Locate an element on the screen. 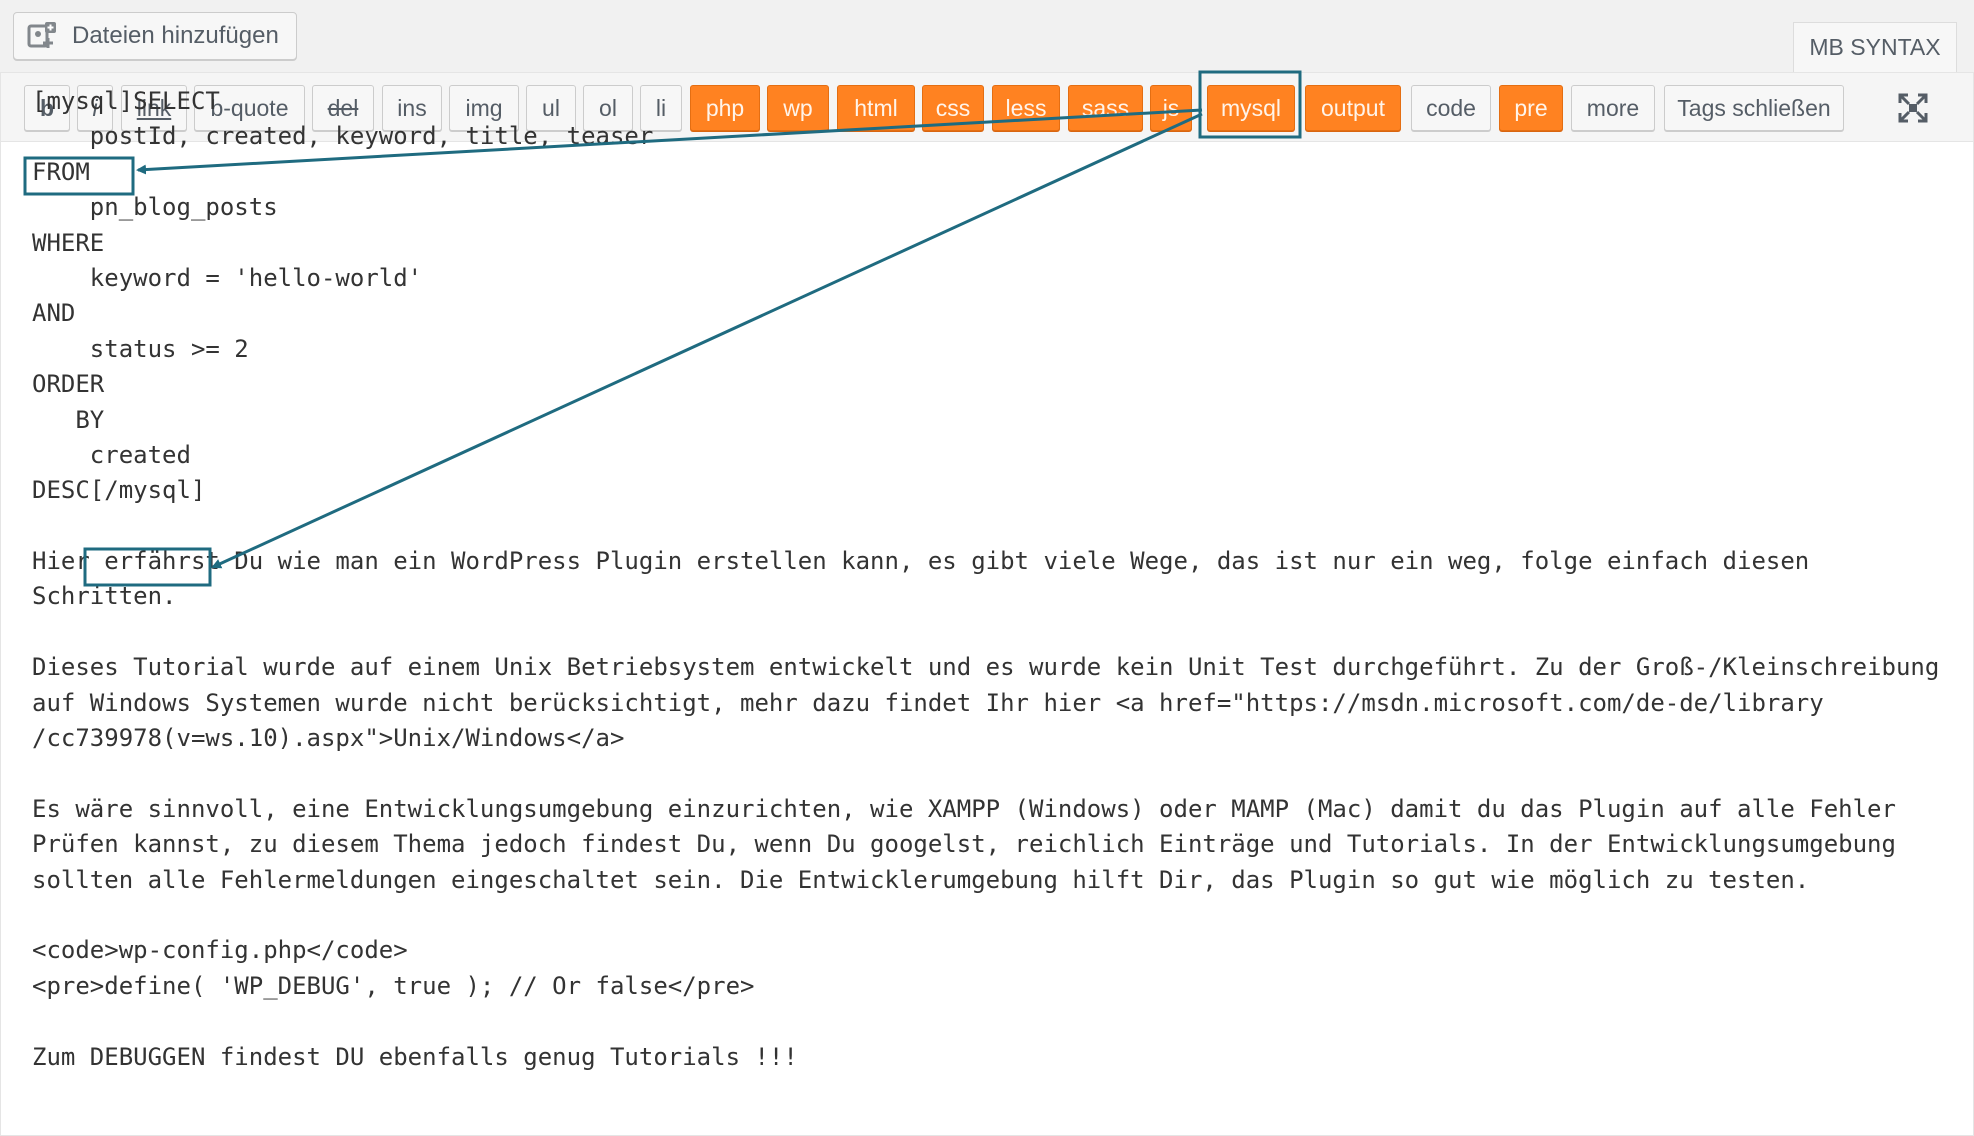 The width and height of the screenshot is (1974, 1136). text-line: <code>wp-config.php</code> is located at coordinates (220, 950).